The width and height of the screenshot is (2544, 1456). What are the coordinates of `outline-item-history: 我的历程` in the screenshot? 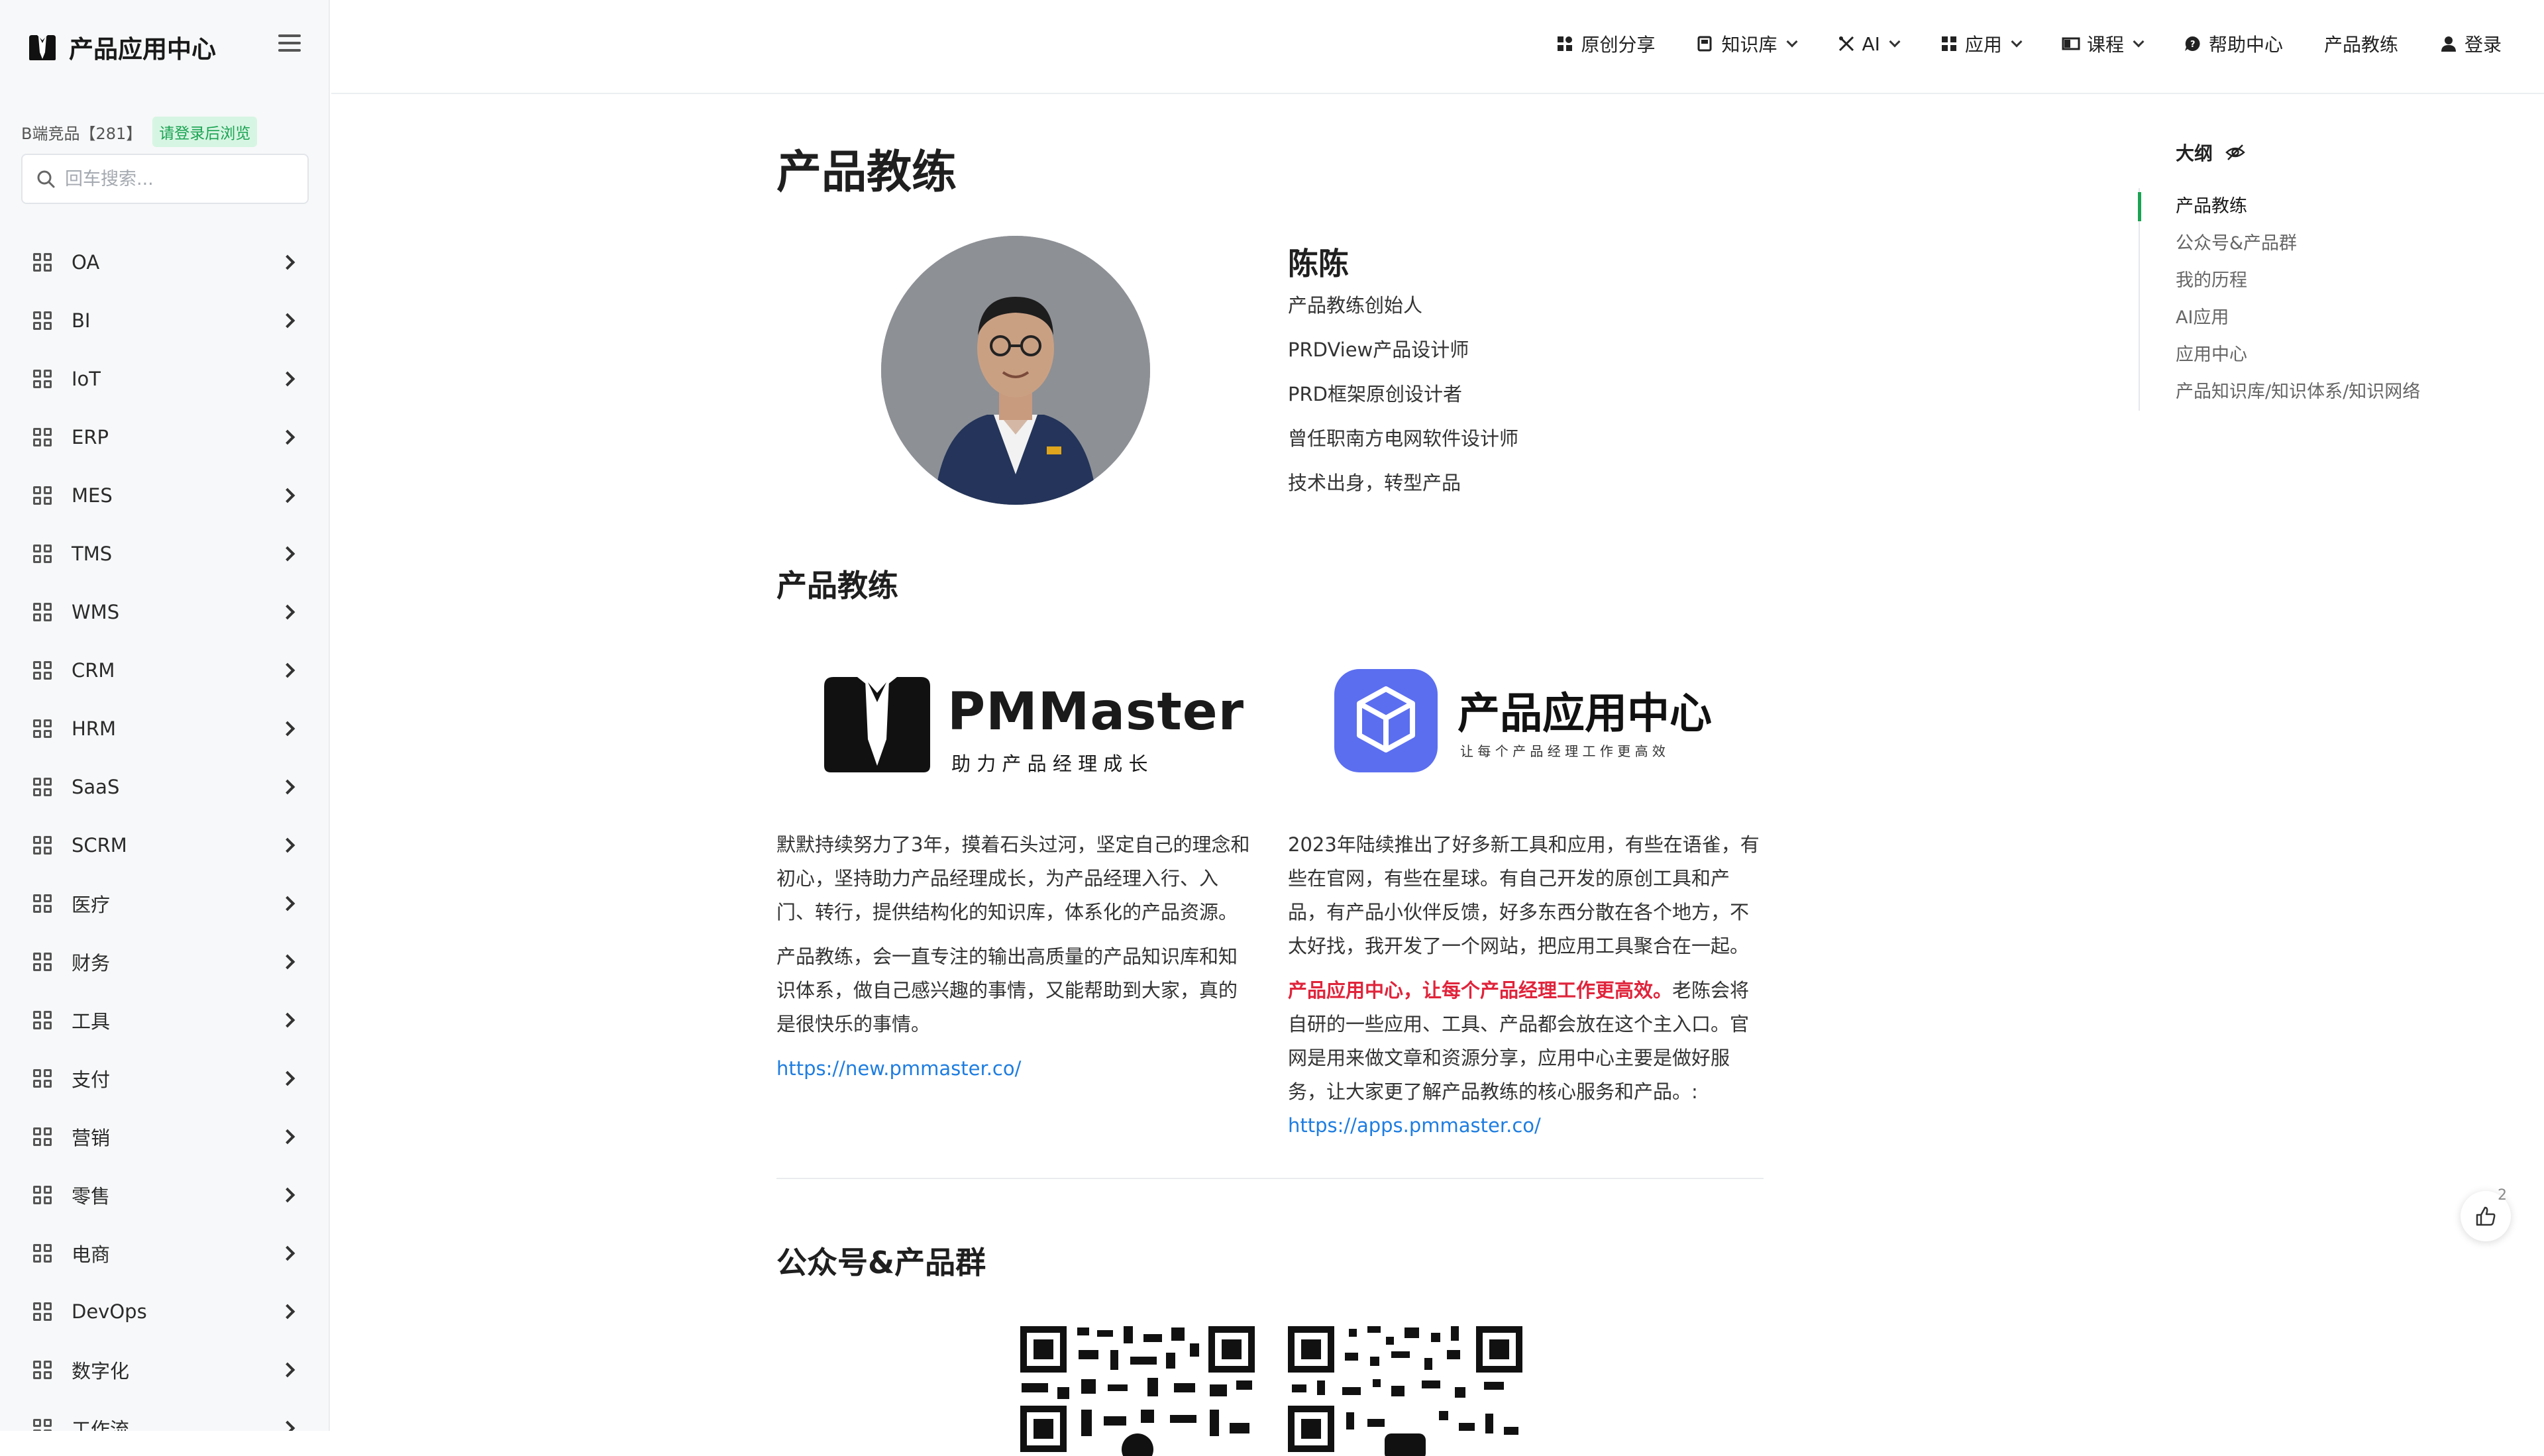 It's located at (2311, 280).